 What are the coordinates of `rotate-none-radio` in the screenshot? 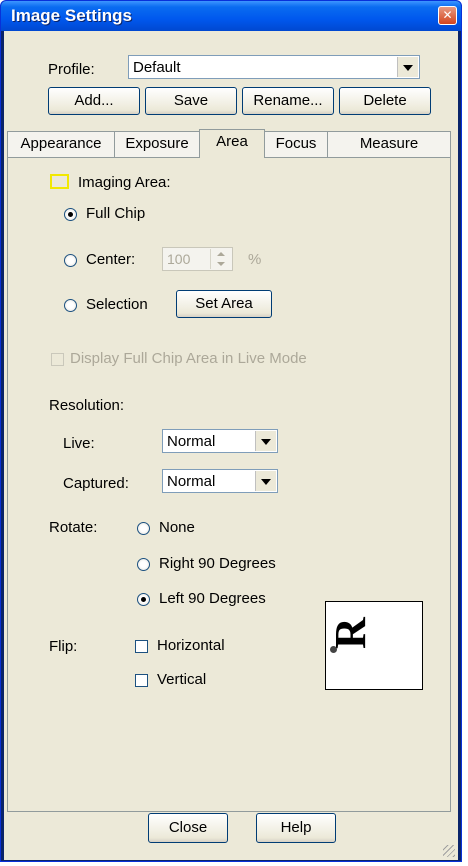 It's located at (143, 528).